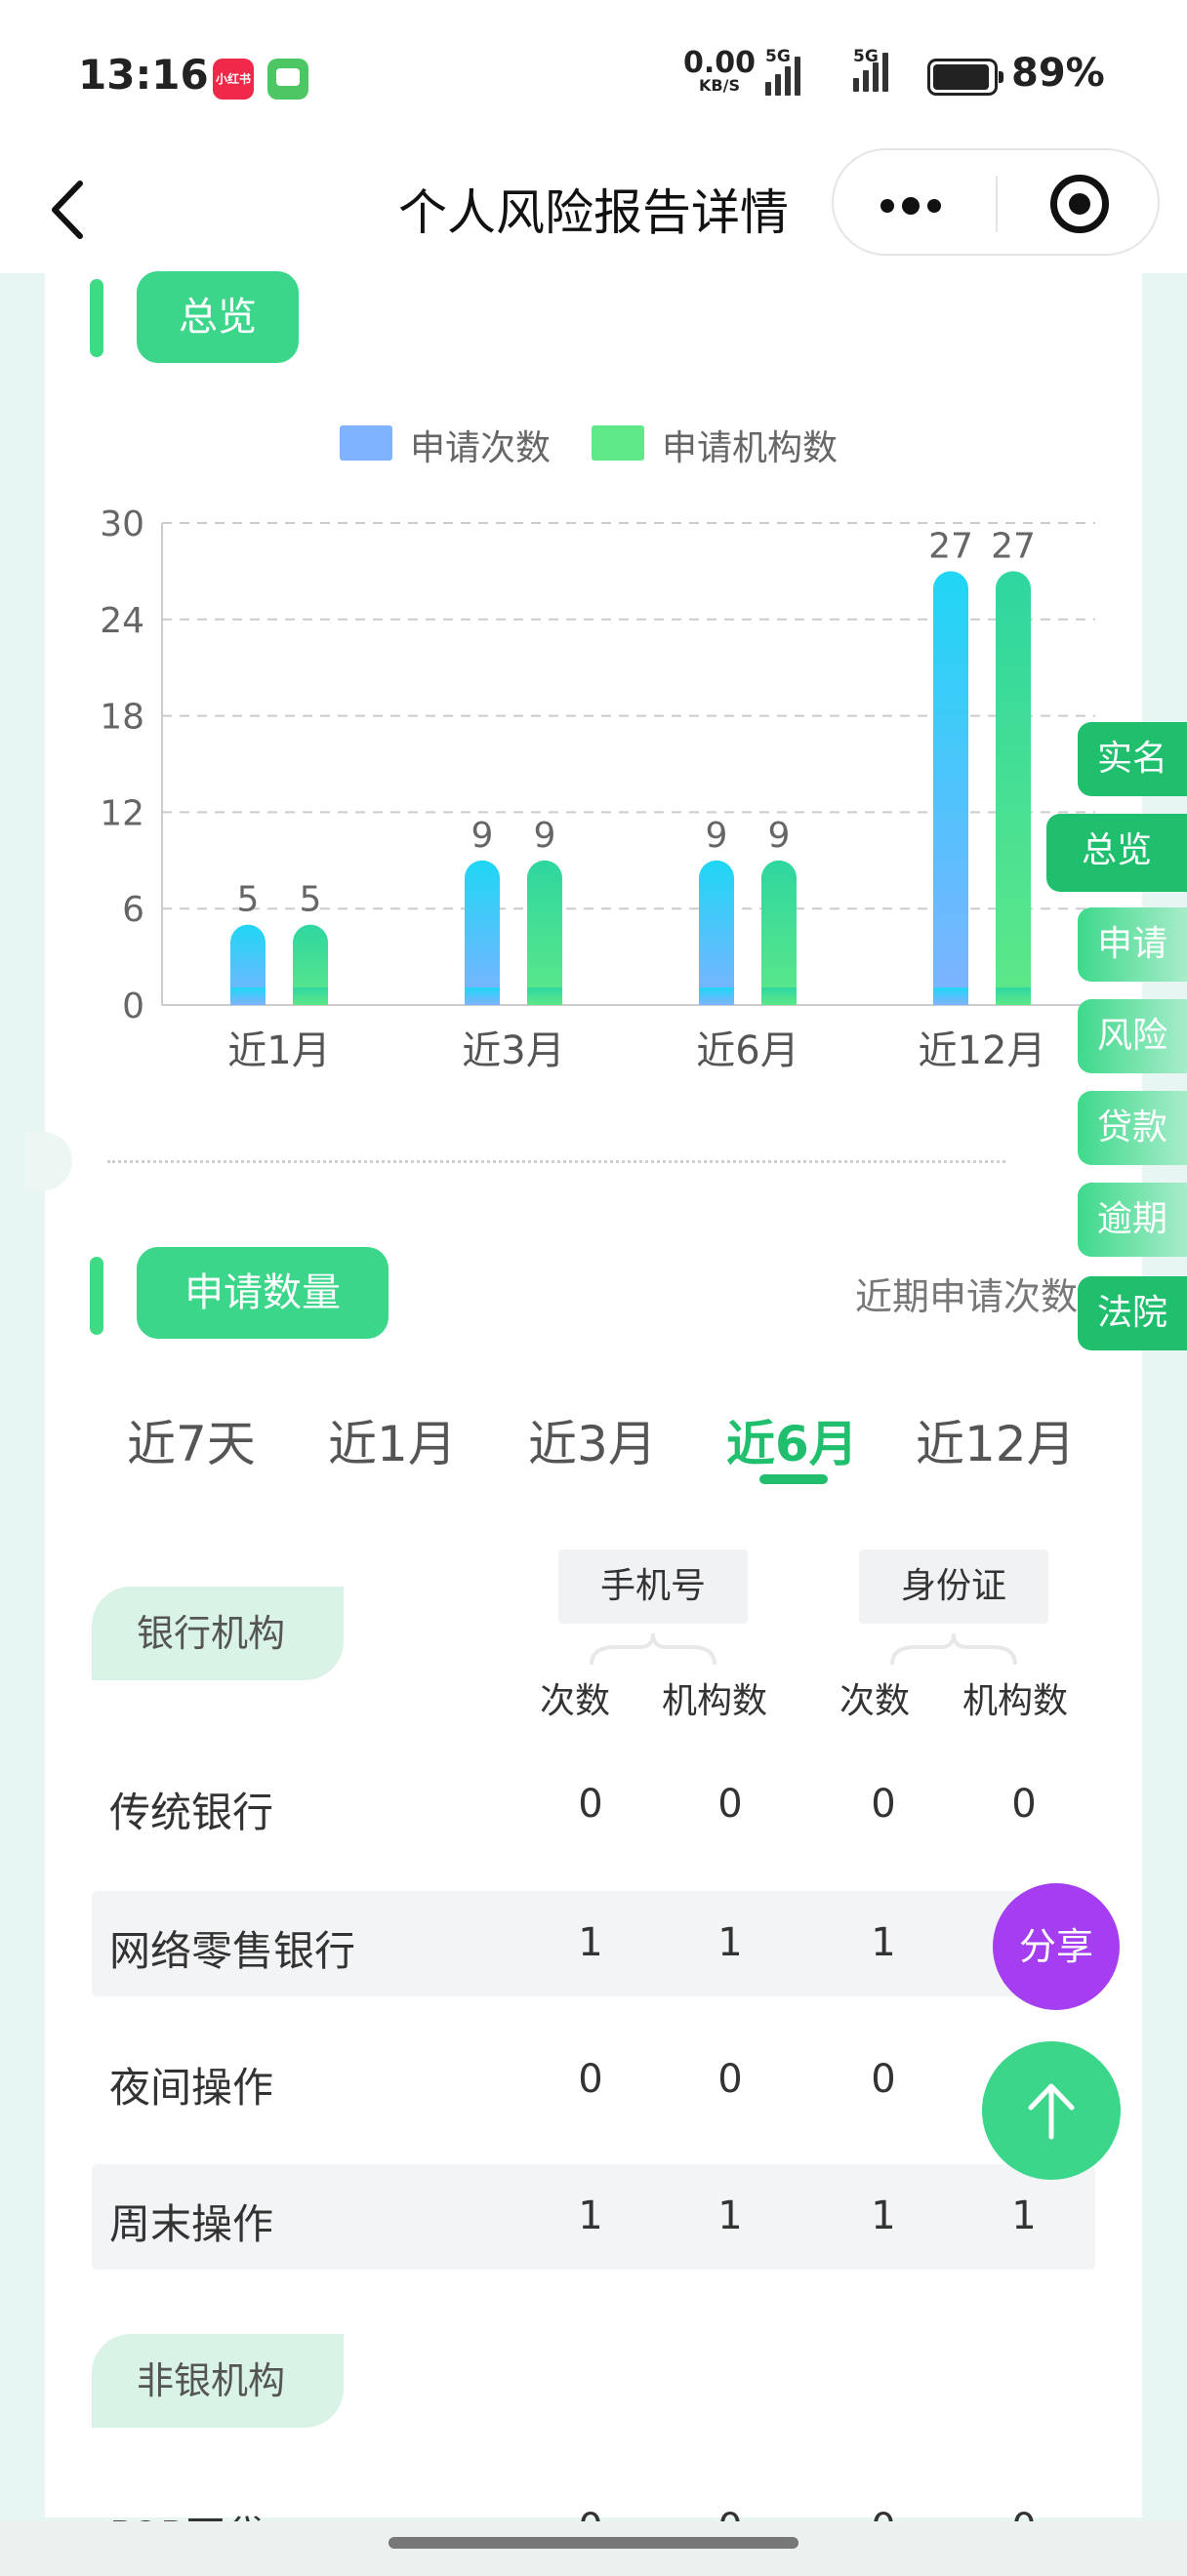 This screenshot has width=1187, height=2576. Describe the element at coordinates (982, 1050) in the screenshot. I see `x-tick-label: 近12月` at that location.